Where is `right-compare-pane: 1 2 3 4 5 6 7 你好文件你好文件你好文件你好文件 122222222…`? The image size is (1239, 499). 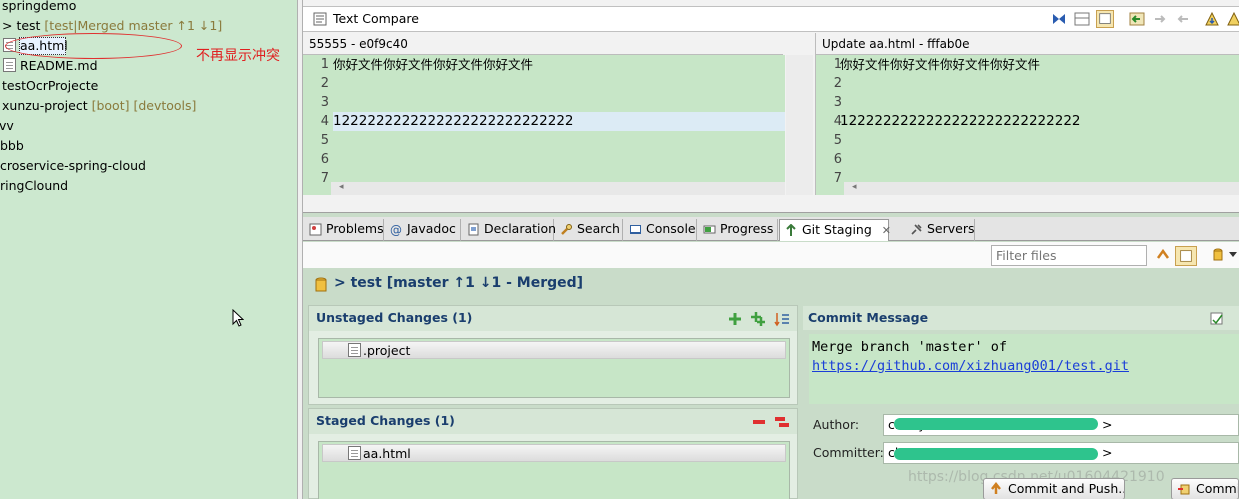
right-compare-pane: 1 2 3 4 5 6 7 你好文件你好文件你好文件你好文件 122222222… is located at coordinates (1027, 125).